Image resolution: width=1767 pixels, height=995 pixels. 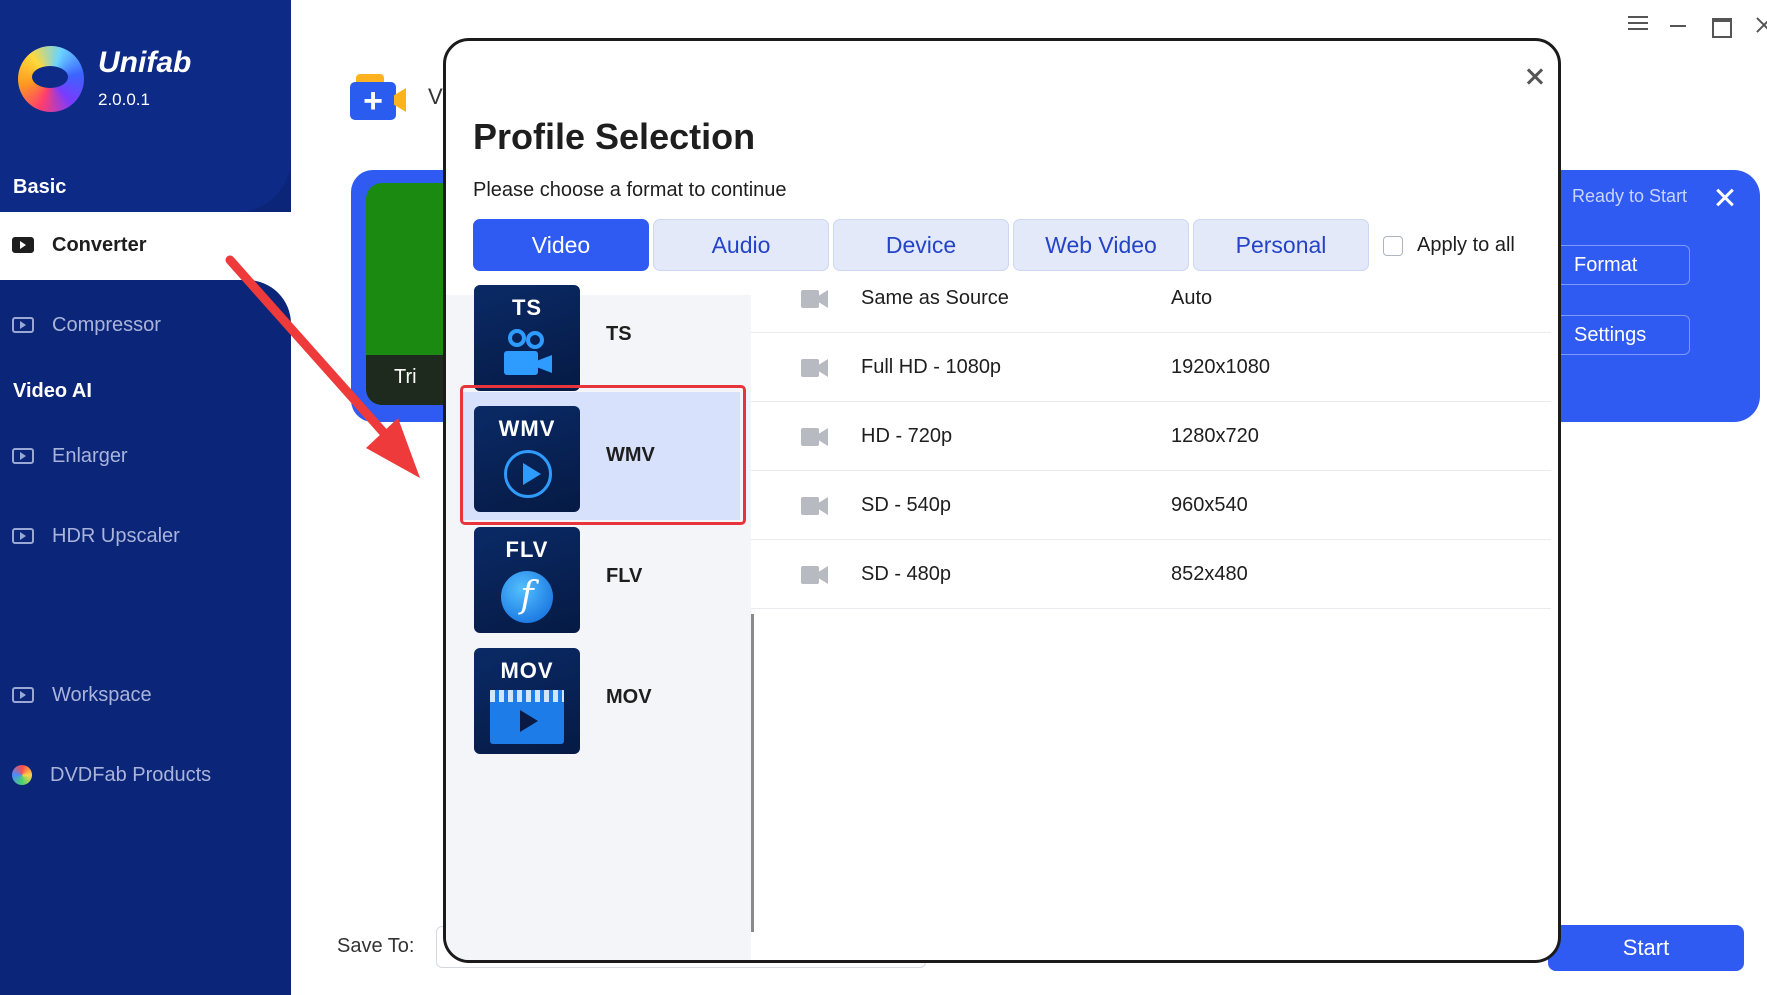 I want to click on app-version: 2.0.0.1, so click(x=124, y=99).